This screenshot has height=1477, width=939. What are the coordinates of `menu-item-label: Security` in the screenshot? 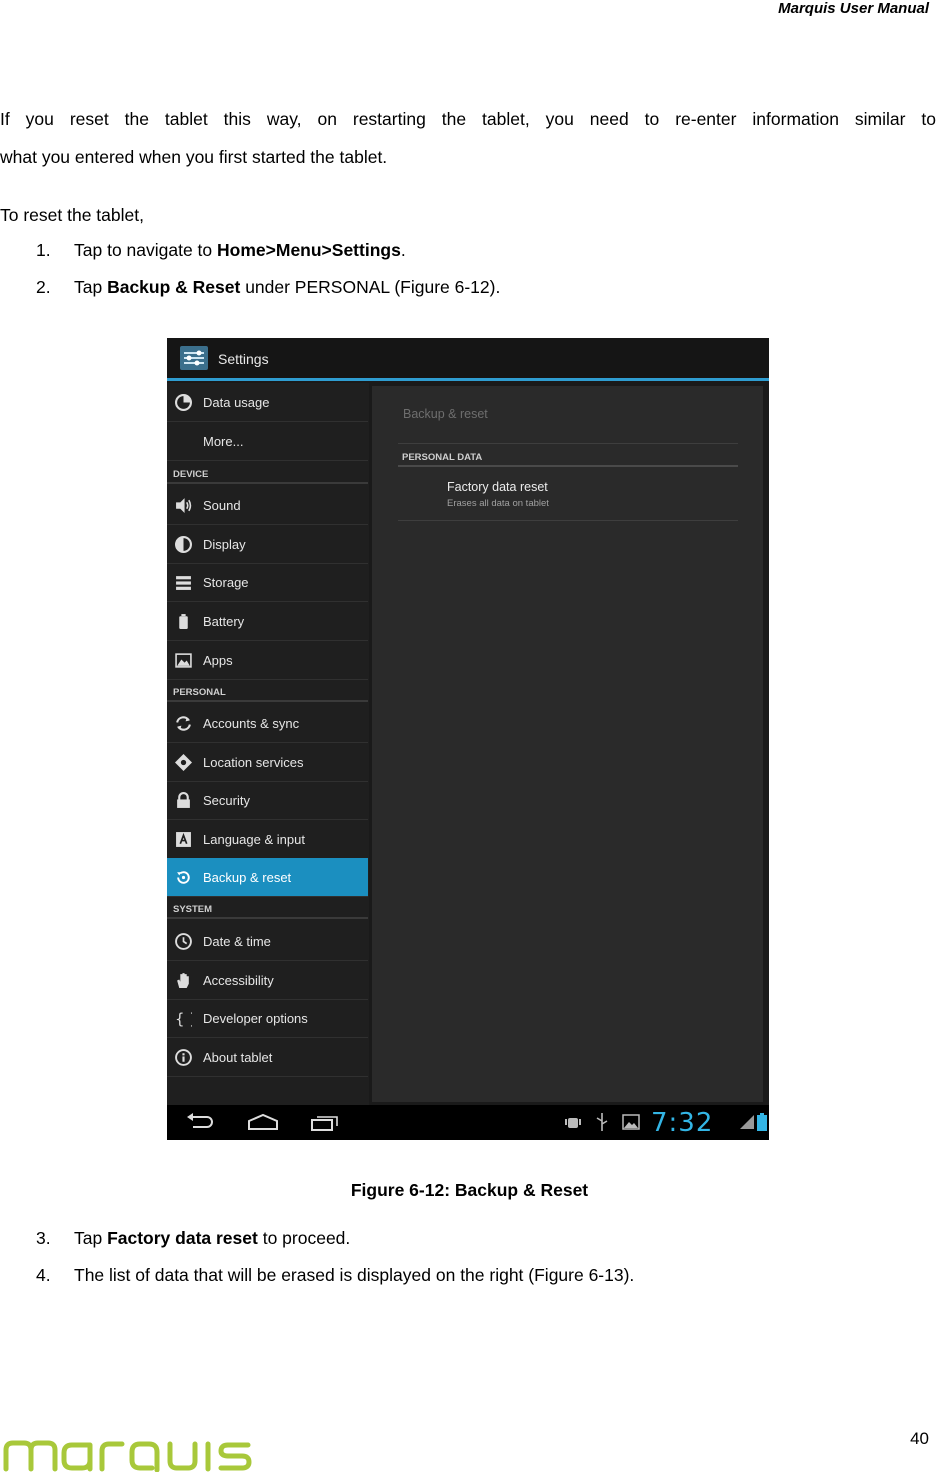 It's located at (226, 800).